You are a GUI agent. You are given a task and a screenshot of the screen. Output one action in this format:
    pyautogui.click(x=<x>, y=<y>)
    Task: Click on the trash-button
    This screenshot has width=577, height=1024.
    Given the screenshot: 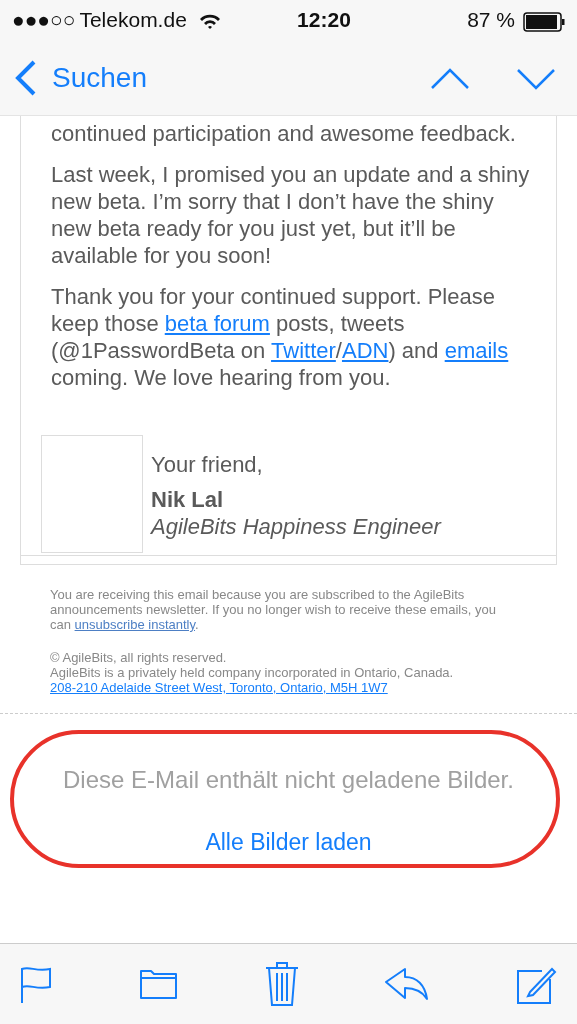 What is the action you would take?
    pyautogui.click(x=281, y=984)
    